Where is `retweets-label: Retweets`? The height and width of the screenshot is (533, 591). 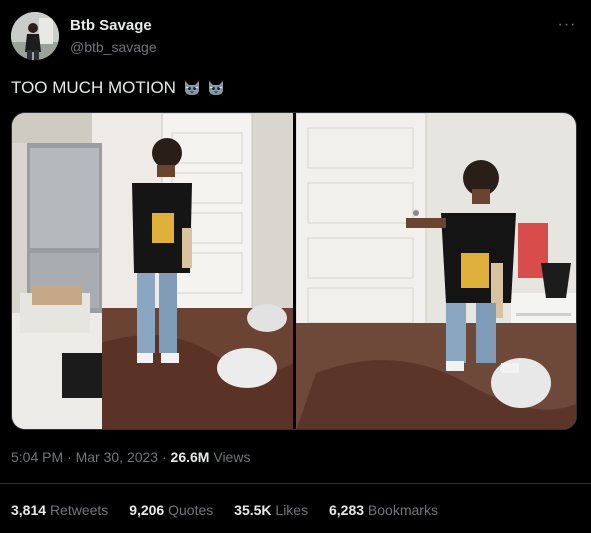 retweets-label: Retweets is located at coordinates (79, 510).